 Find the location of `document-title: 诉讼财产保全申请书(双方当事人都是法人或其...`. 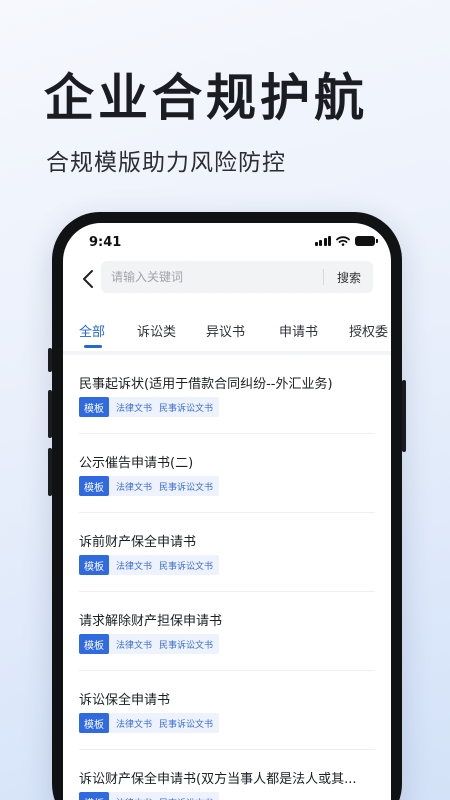

document-title: 诉讼财产保全申请书(双方当事人都是法人或其... is located at coordinates (218, 779).